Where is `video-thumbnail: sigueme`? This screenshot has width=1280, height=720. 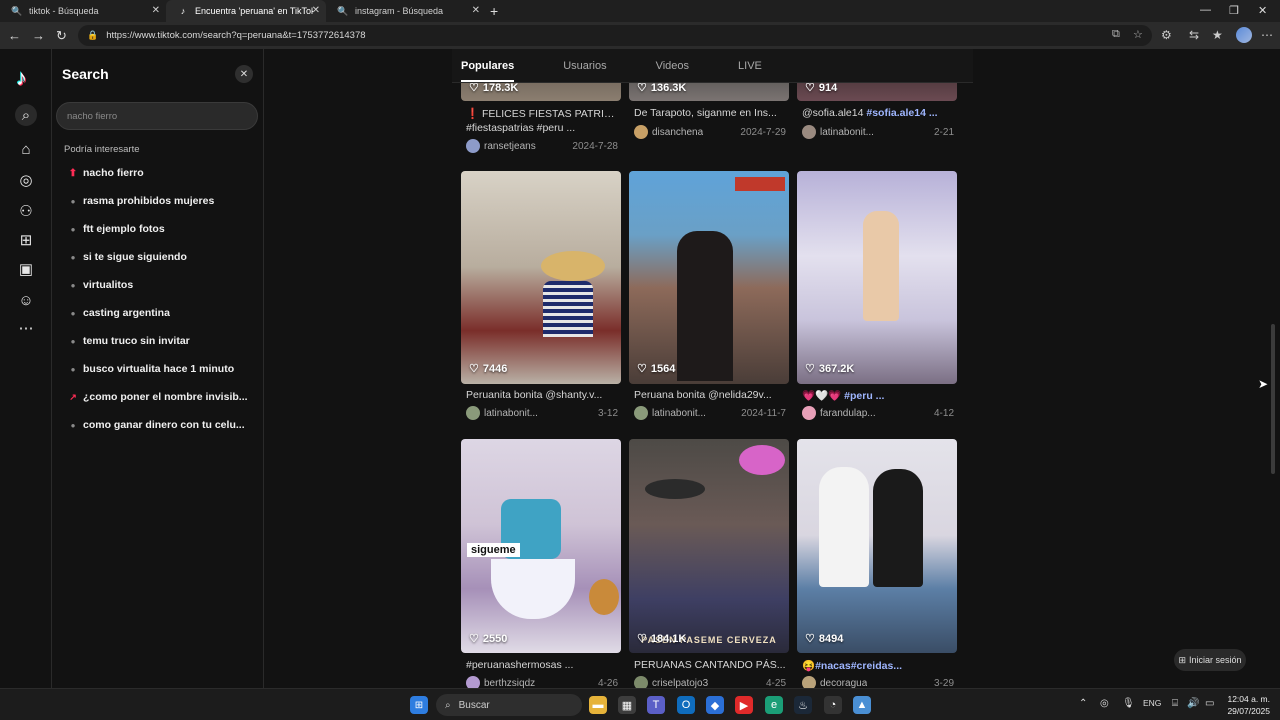 video-thumbnail: sigueme is located at coordinates (541, 546).